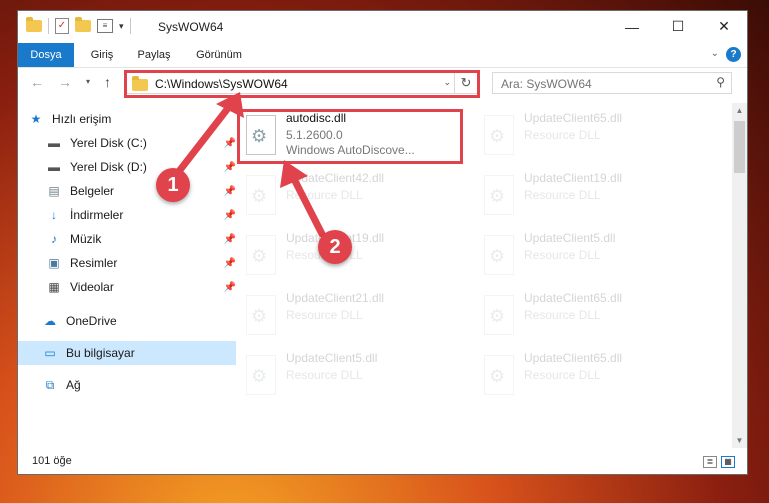 The height and width of the screenshot is (503, 769). Describe the element at coordinates (303, 199) in the screenshot. I see `arrow-to-file` at that location.